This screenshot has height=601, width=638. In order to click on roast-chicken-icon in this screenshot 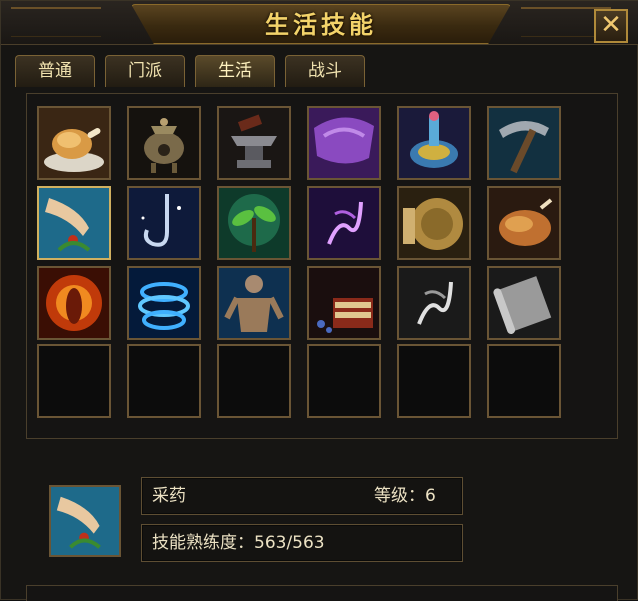, I will do `click(74, 143)`.